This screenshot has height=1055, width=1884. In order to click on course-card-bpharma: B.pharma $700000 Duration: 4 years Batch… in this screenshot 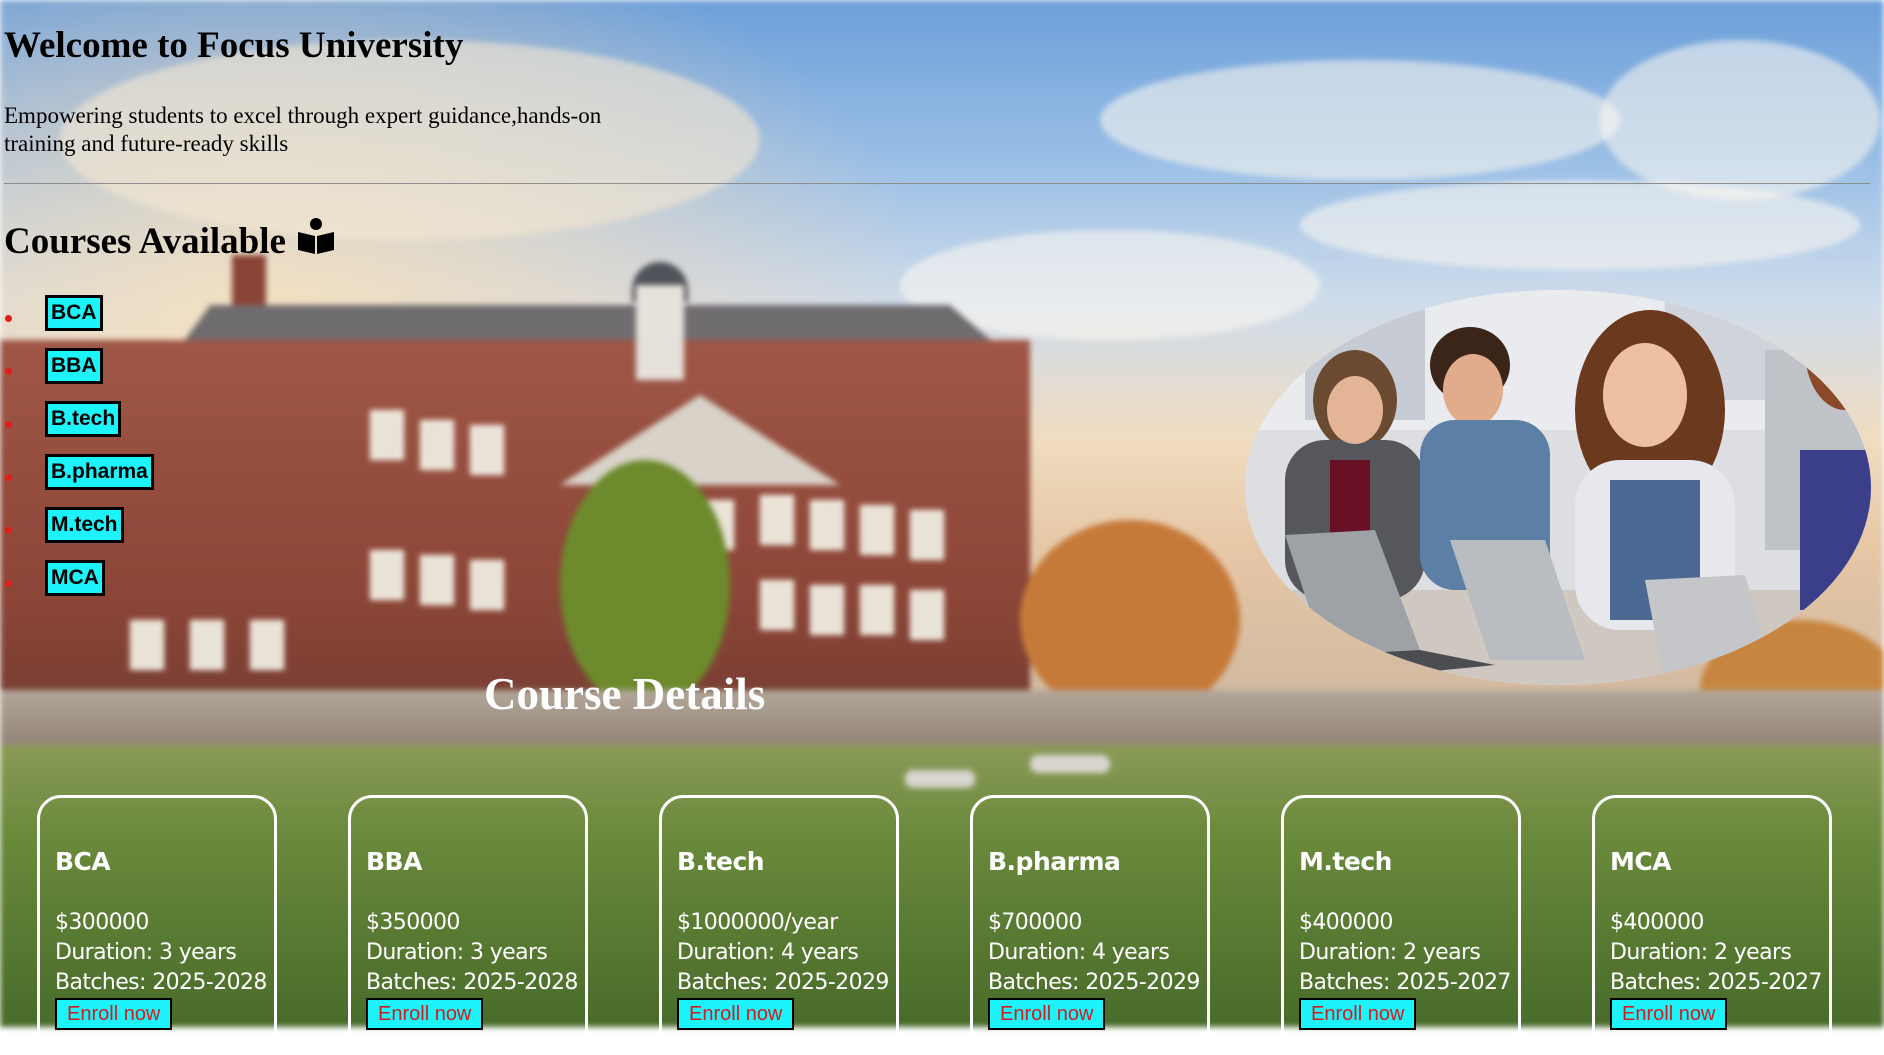, I will do `click(1090, 925)`.